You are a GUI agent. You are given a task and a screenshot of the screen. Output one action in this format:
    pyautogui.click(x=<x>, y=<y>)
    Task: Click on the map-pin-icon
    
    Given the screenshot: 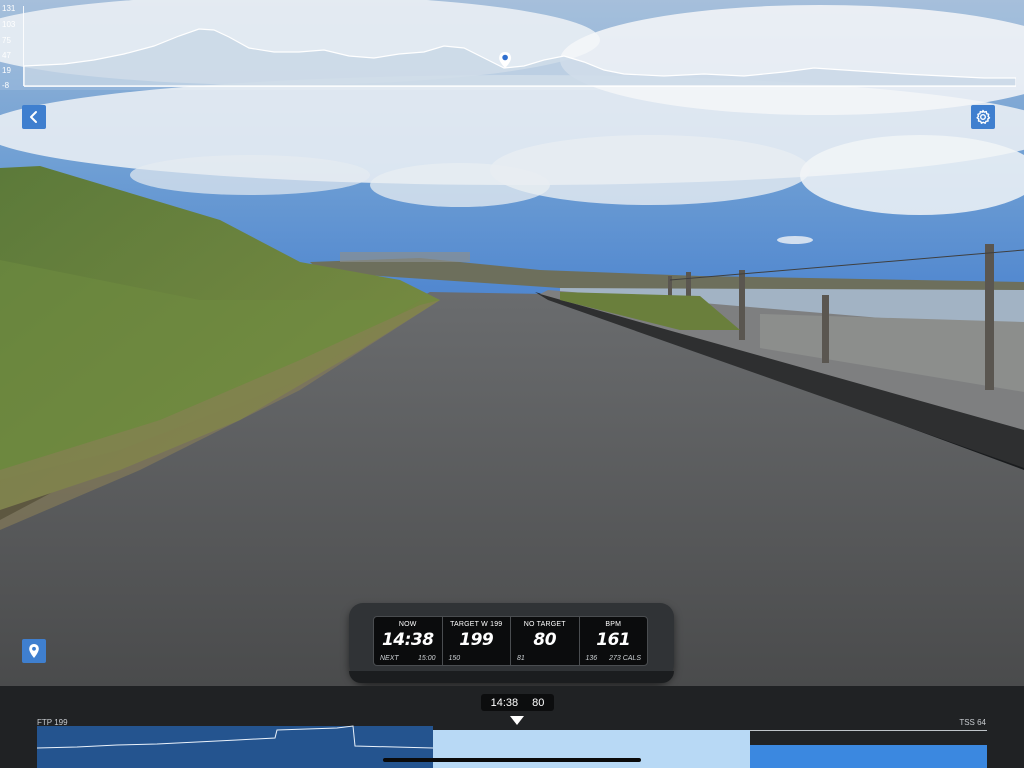 What is the action you would take?
    pyautogui.click(x=505, y=60)
    